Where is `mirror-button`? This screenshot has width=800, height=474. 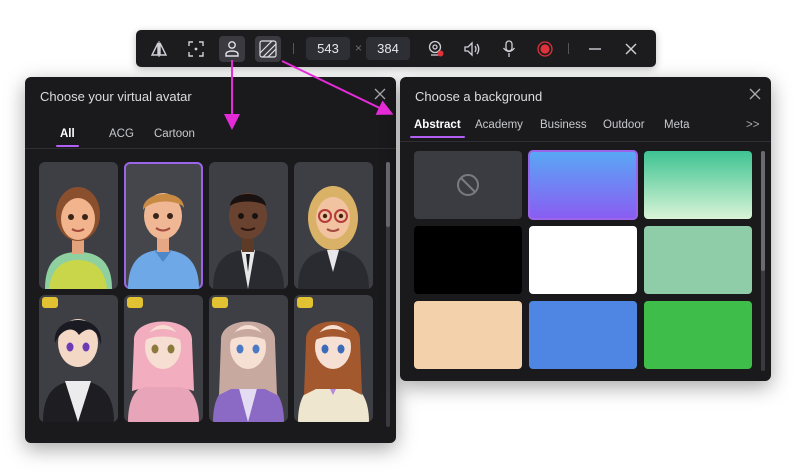
mirror-button is located at coordinates (159, 49).